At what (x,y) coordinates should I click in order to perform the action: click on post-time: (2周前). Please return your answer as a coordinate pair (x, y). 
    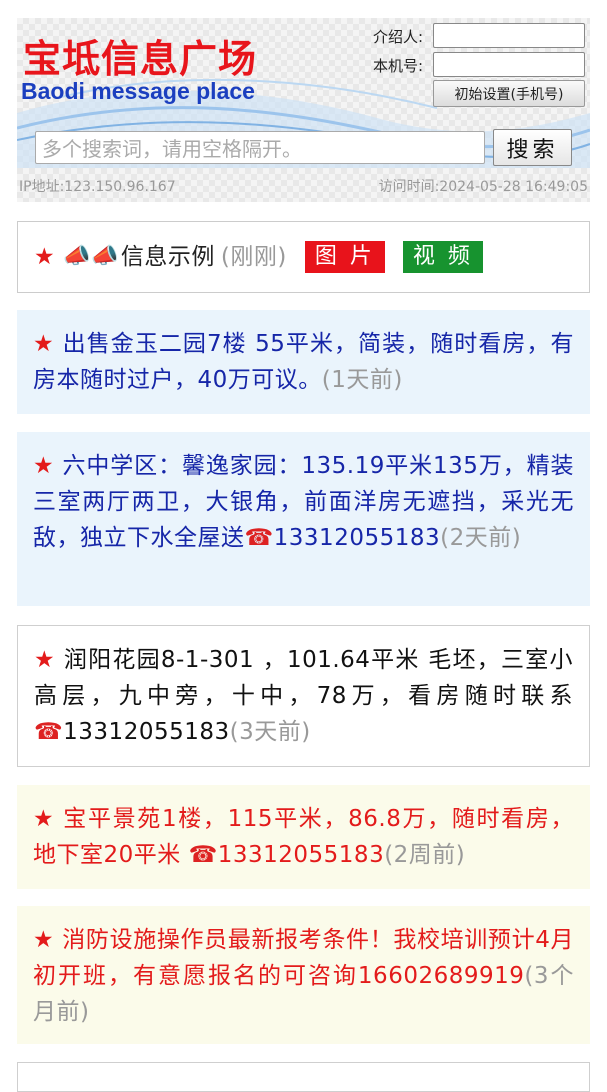
    Looking at the image, I should click on (425, 855).